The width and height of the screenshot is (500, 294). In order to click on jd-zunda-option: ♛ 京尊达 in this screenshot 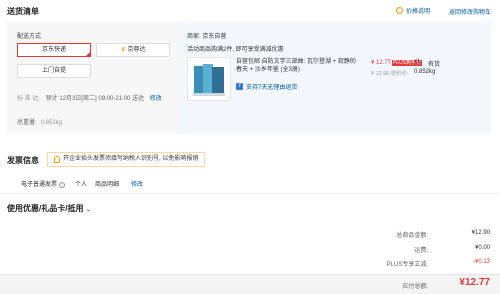, I will do `click(133, 50)`.